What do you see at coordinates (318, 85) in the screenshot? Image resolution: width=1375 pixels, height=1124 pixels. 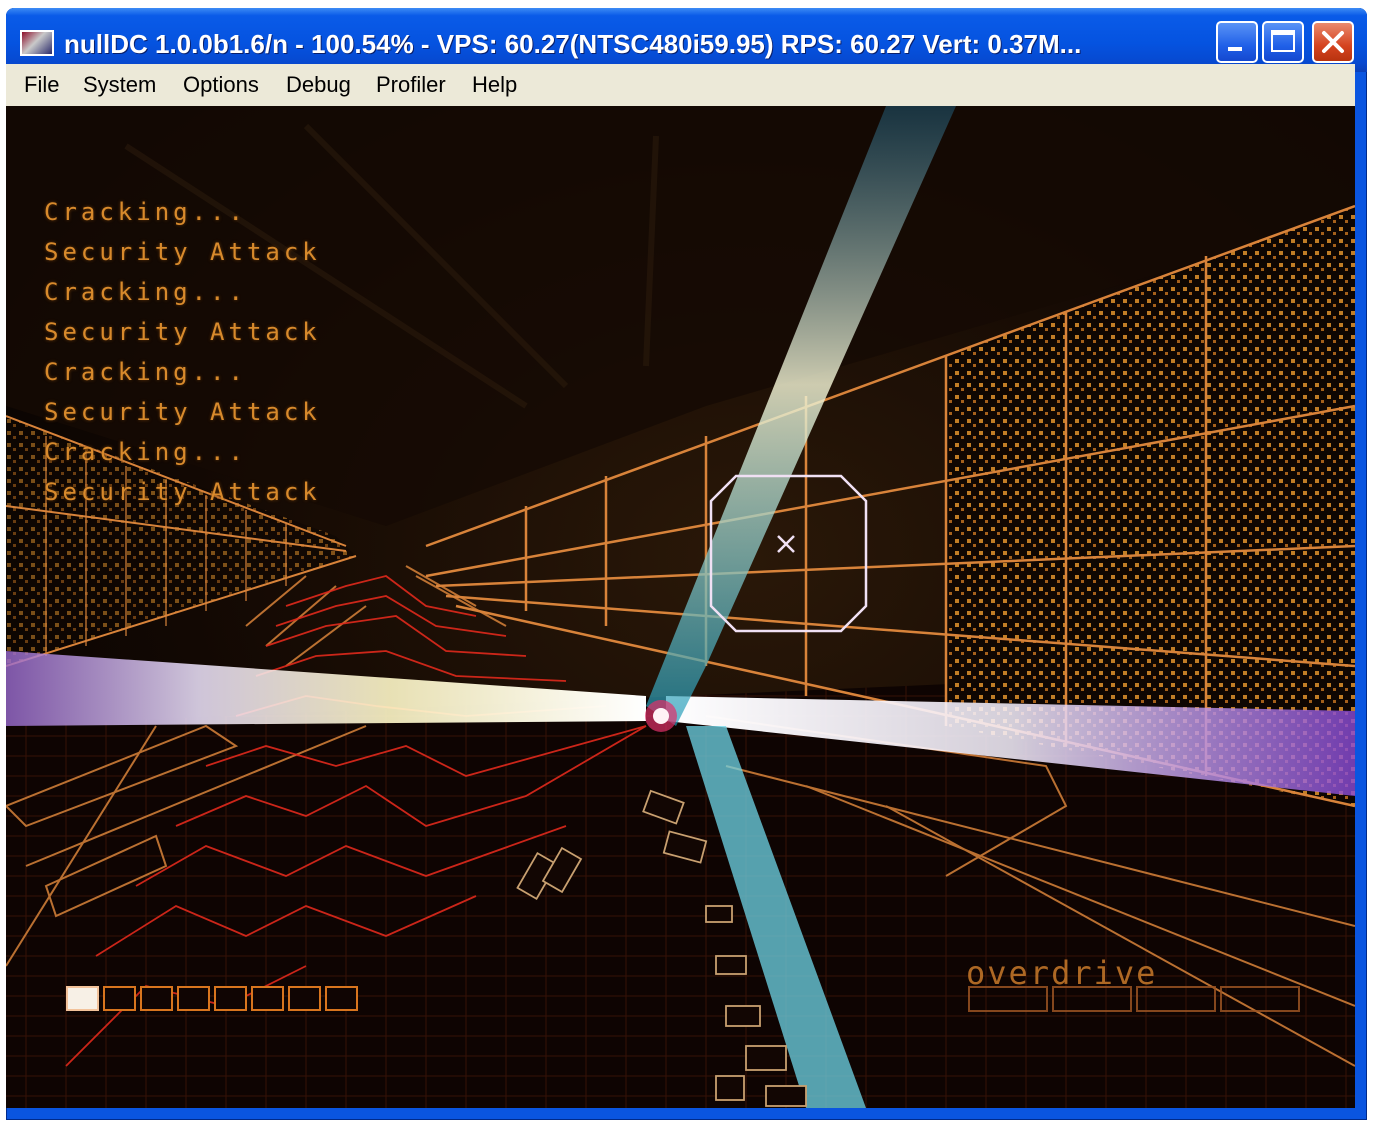 I see `menu-debug: Debug` at bounding box center [318, 85].